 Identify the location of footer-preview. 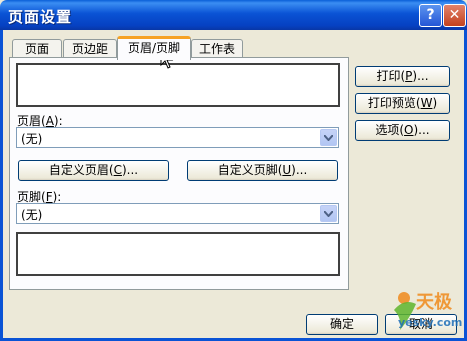
(178, 254).